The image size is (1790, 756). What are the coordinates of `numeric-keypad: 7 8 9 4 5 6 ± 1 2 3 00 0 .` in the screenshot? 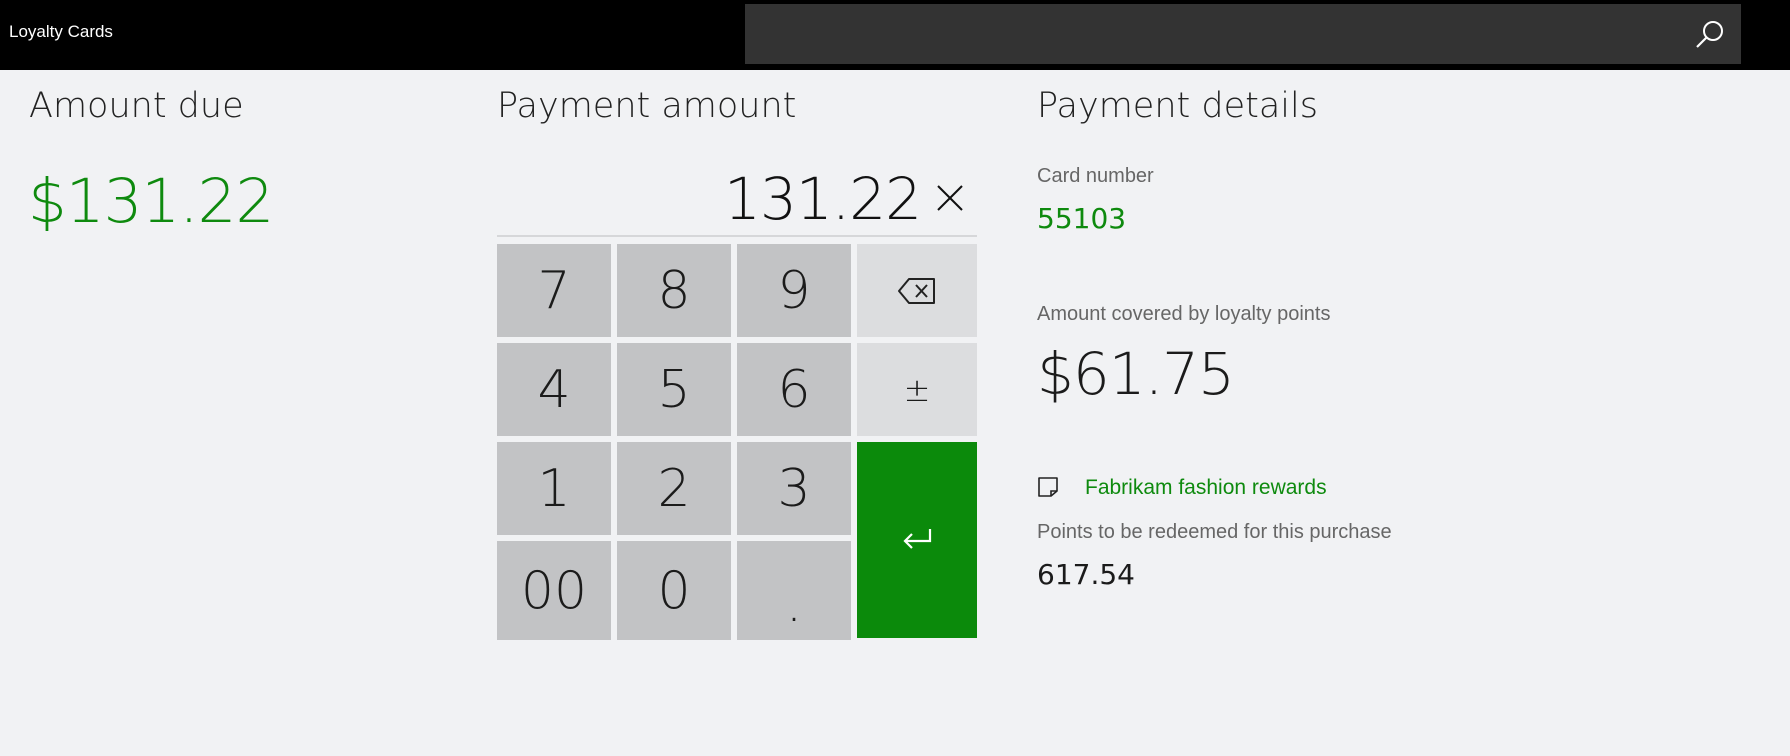 It's located at (737, 442).